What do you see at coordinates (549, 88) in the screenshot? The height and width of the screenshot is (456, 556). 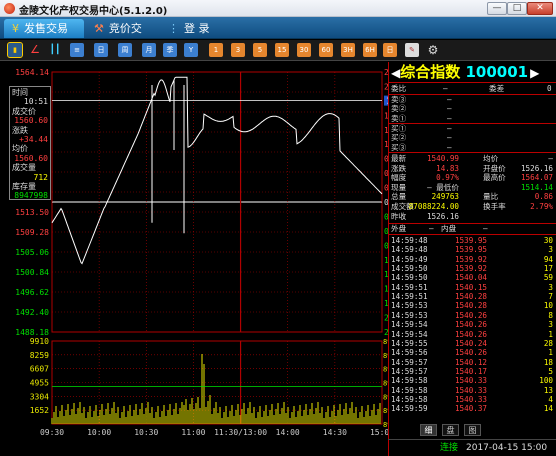 I see `weicha-value: 0` at bounding box center [549, 88].